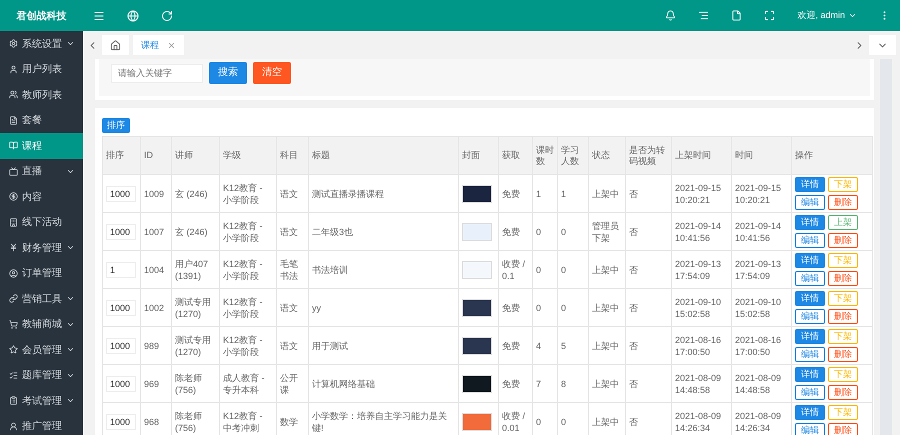 This screenshot has height=435, width=900. I want to click on column-header: 操作, so click(832, 155).